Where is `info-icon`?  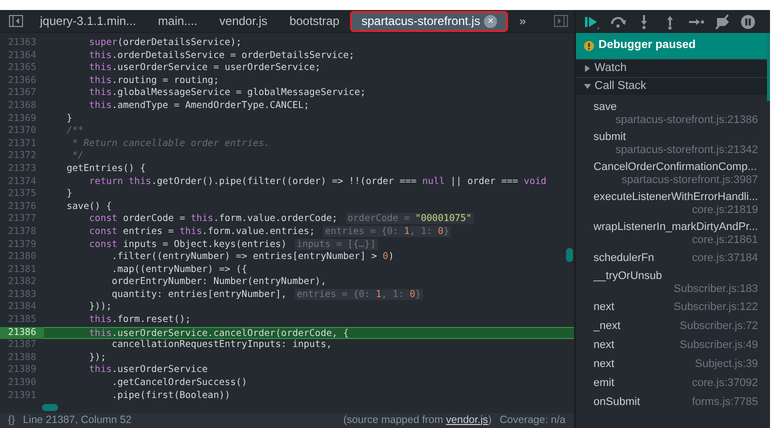 info-icon is located at coordinates (589, 46).